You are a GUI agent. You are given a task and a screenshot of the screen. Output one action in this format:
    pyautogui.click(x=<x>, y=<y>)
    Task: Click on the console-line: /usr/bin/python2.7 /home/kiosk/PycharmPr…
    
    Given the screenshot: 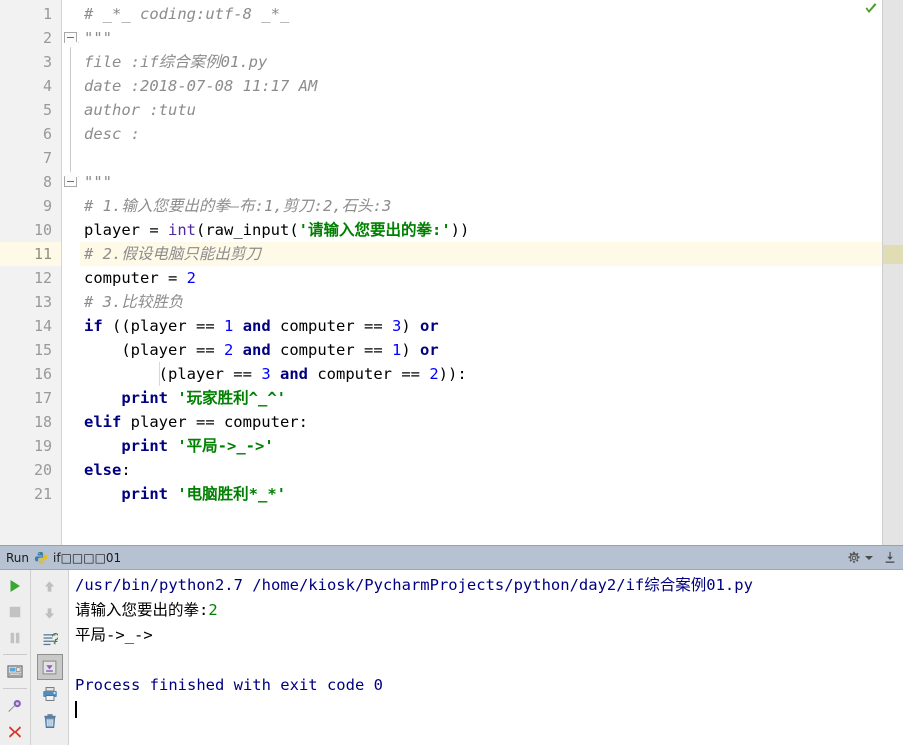 What is the action you would take?
    pyautogui.click(x=489, y=585)
    